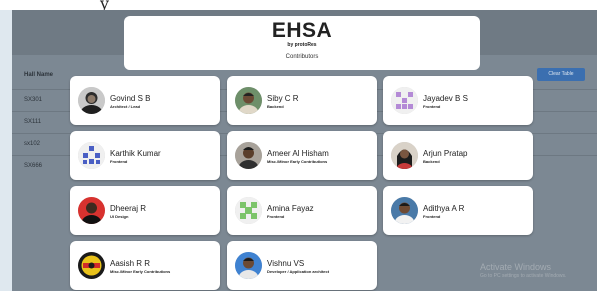  I want to click on contributor-card: Amina Fayaz Frontend, so click(302, 210).